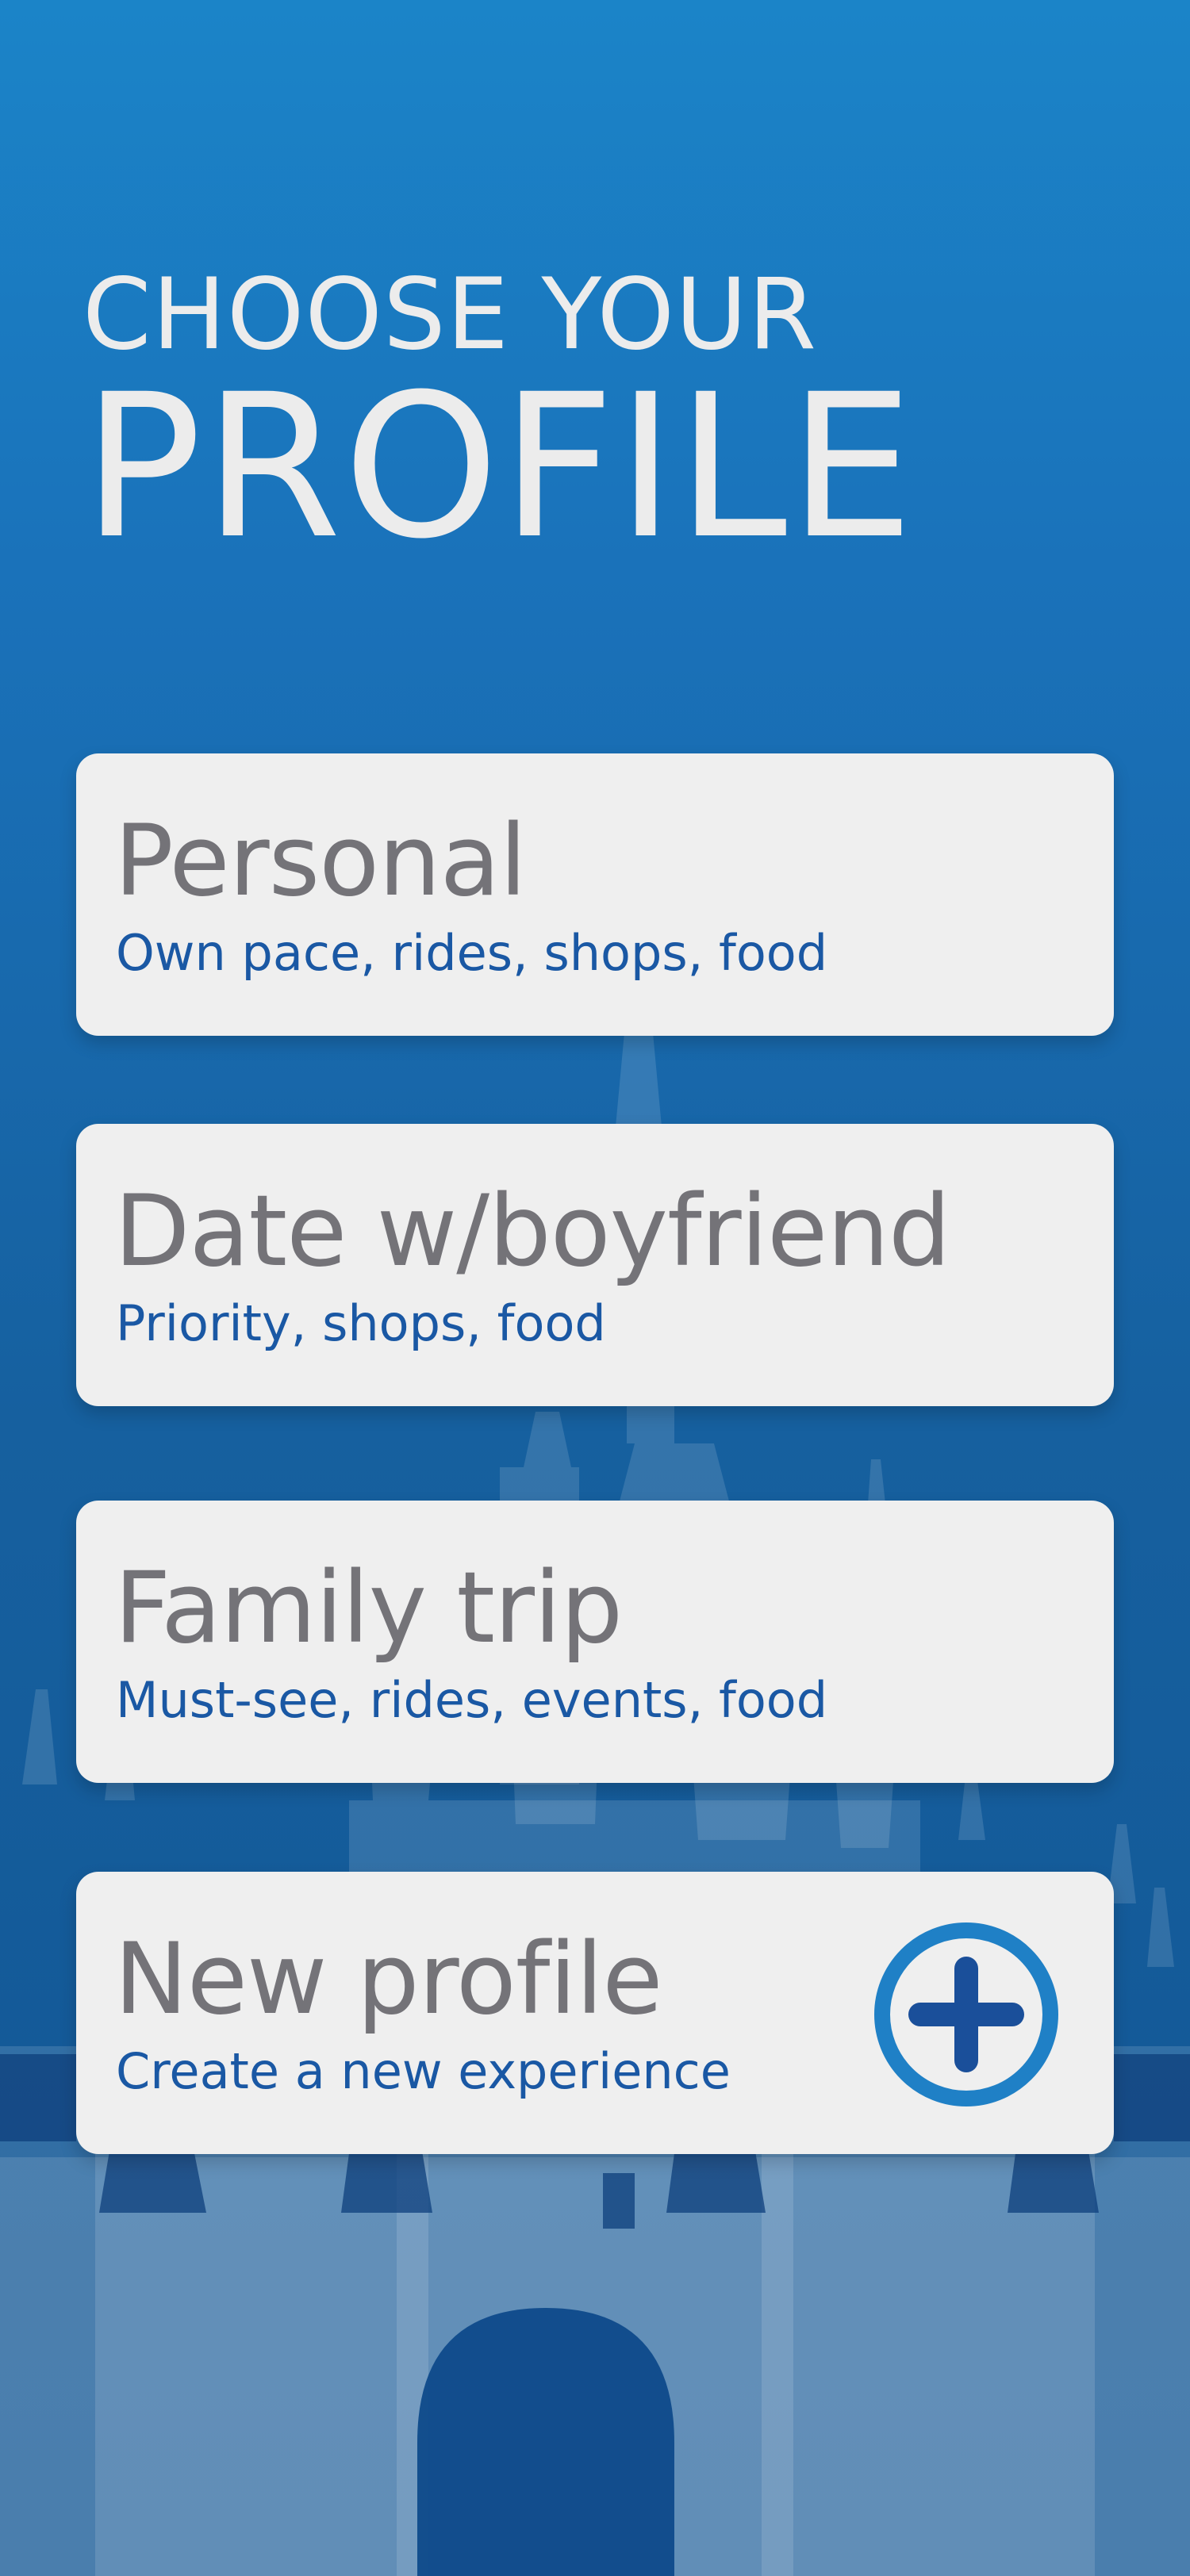 This screenshot has width=1190, height=2576. I want to click on profile-card-title: Date w/boyfriend, so click(532, 1232).